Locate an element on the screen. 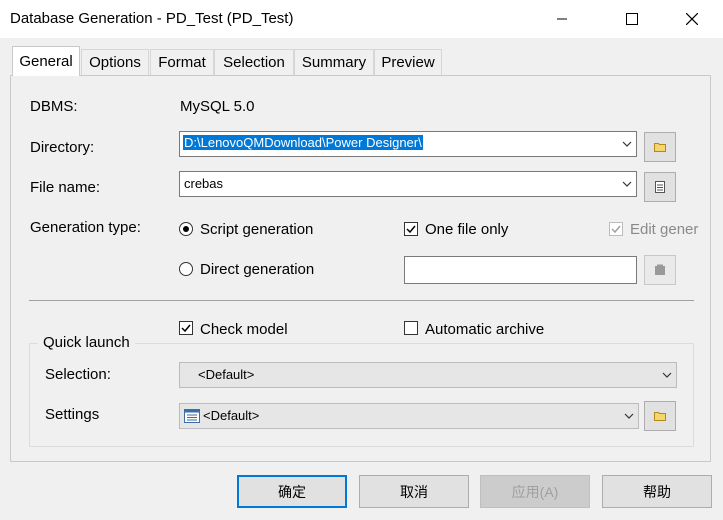 The height and width of the screenshot is (520, 723). tab-preview: Preview is located at coordinates (408, 62).